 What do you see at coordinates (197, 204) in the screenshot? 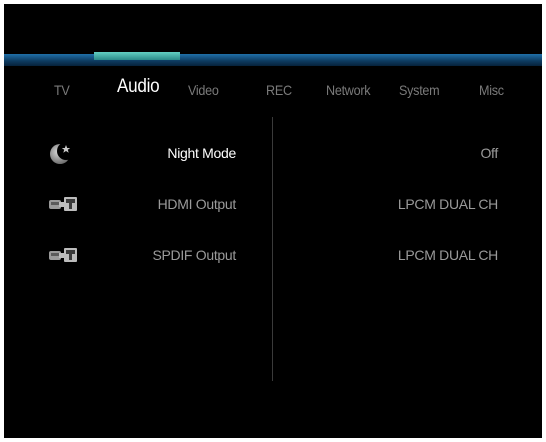
I see `setting-label: HDMI Output` at bounding box center [197, 204].